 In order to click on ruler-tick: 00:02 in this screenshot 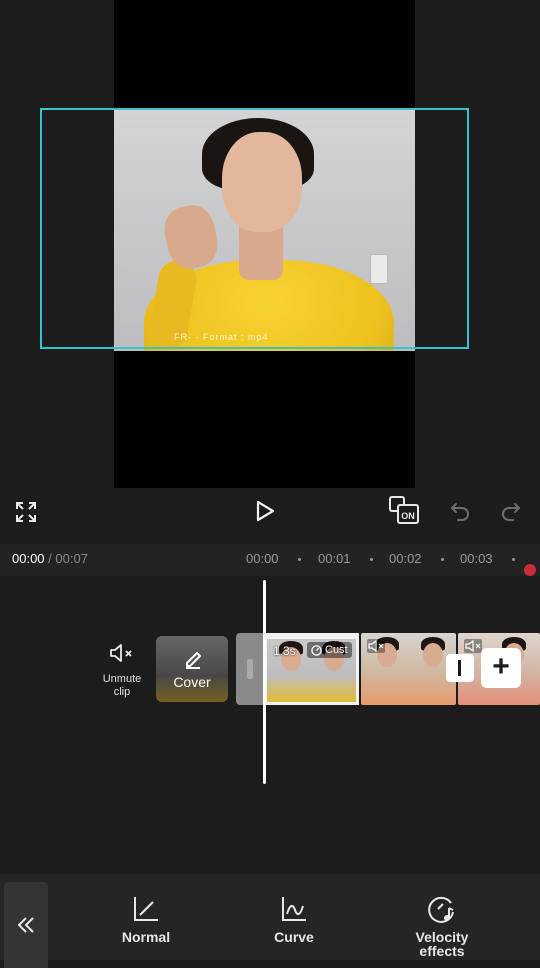, I will do `click(405, 558)`.